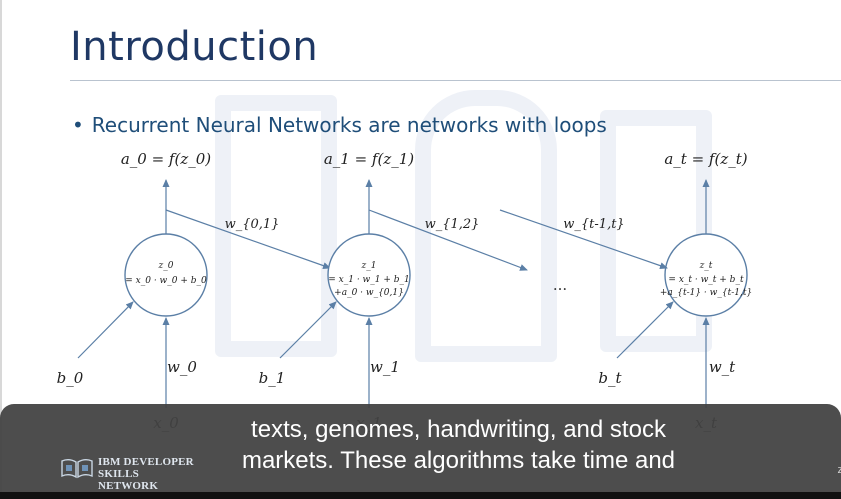 The width and height of the screenshot is (841, 499). What do you see at coordinates (146, 462) in the screenshot?
I see `brand-line: IBM DEVELOPER` at bounding box center [146, 462].